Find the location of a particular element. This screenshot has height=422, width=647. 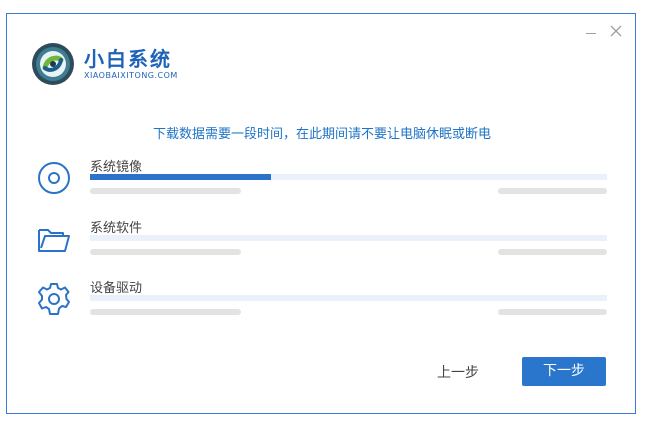

disc-icon is located at coordinates (54, 178).